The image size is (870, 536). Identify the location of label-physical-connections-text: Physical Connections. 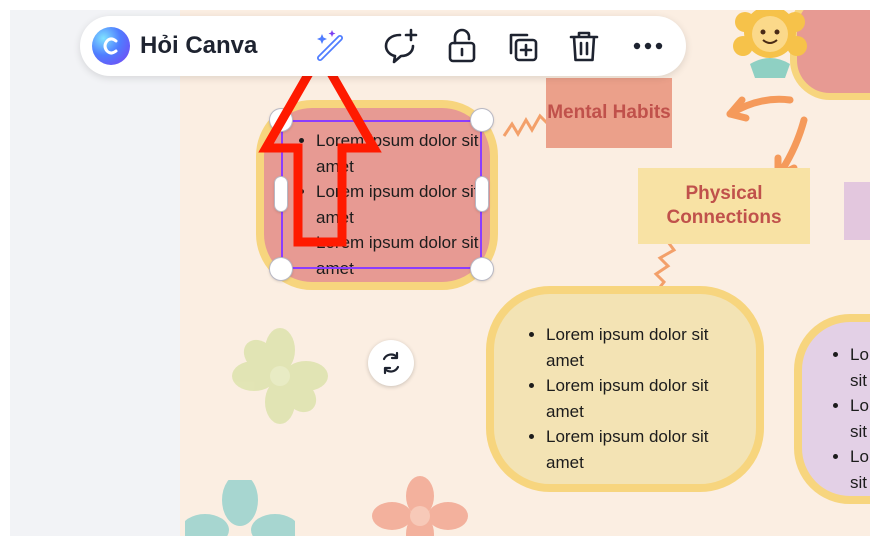
(724, 205).